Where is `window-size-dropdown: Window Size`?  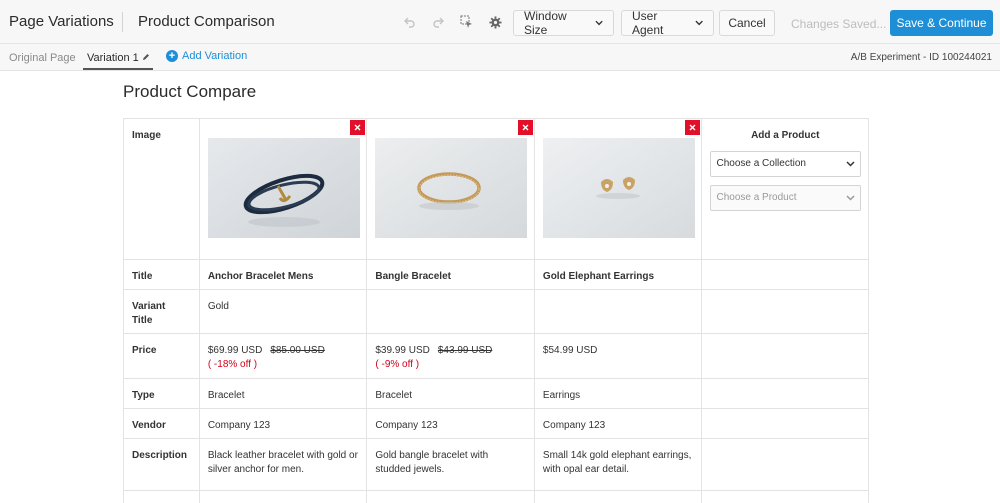
window-size-dropdown: Window Size is located at coordinates (563, 23).